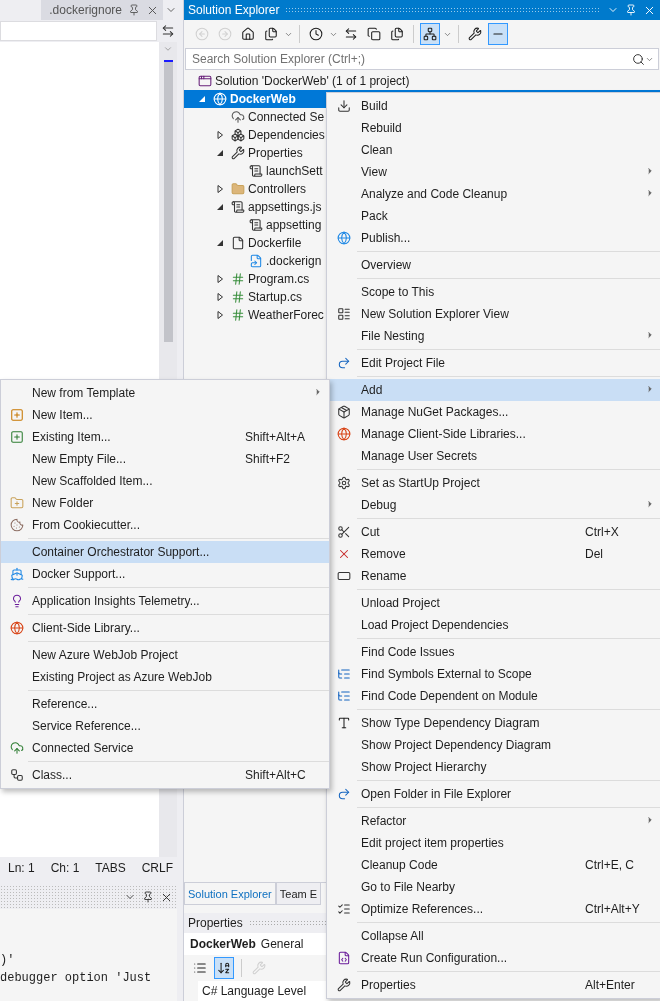  What do you see at coordinates (275, 437) in the screenshot?
I see `shortcut-text: Shift+Alt+A` at bounding box center [275, 437].